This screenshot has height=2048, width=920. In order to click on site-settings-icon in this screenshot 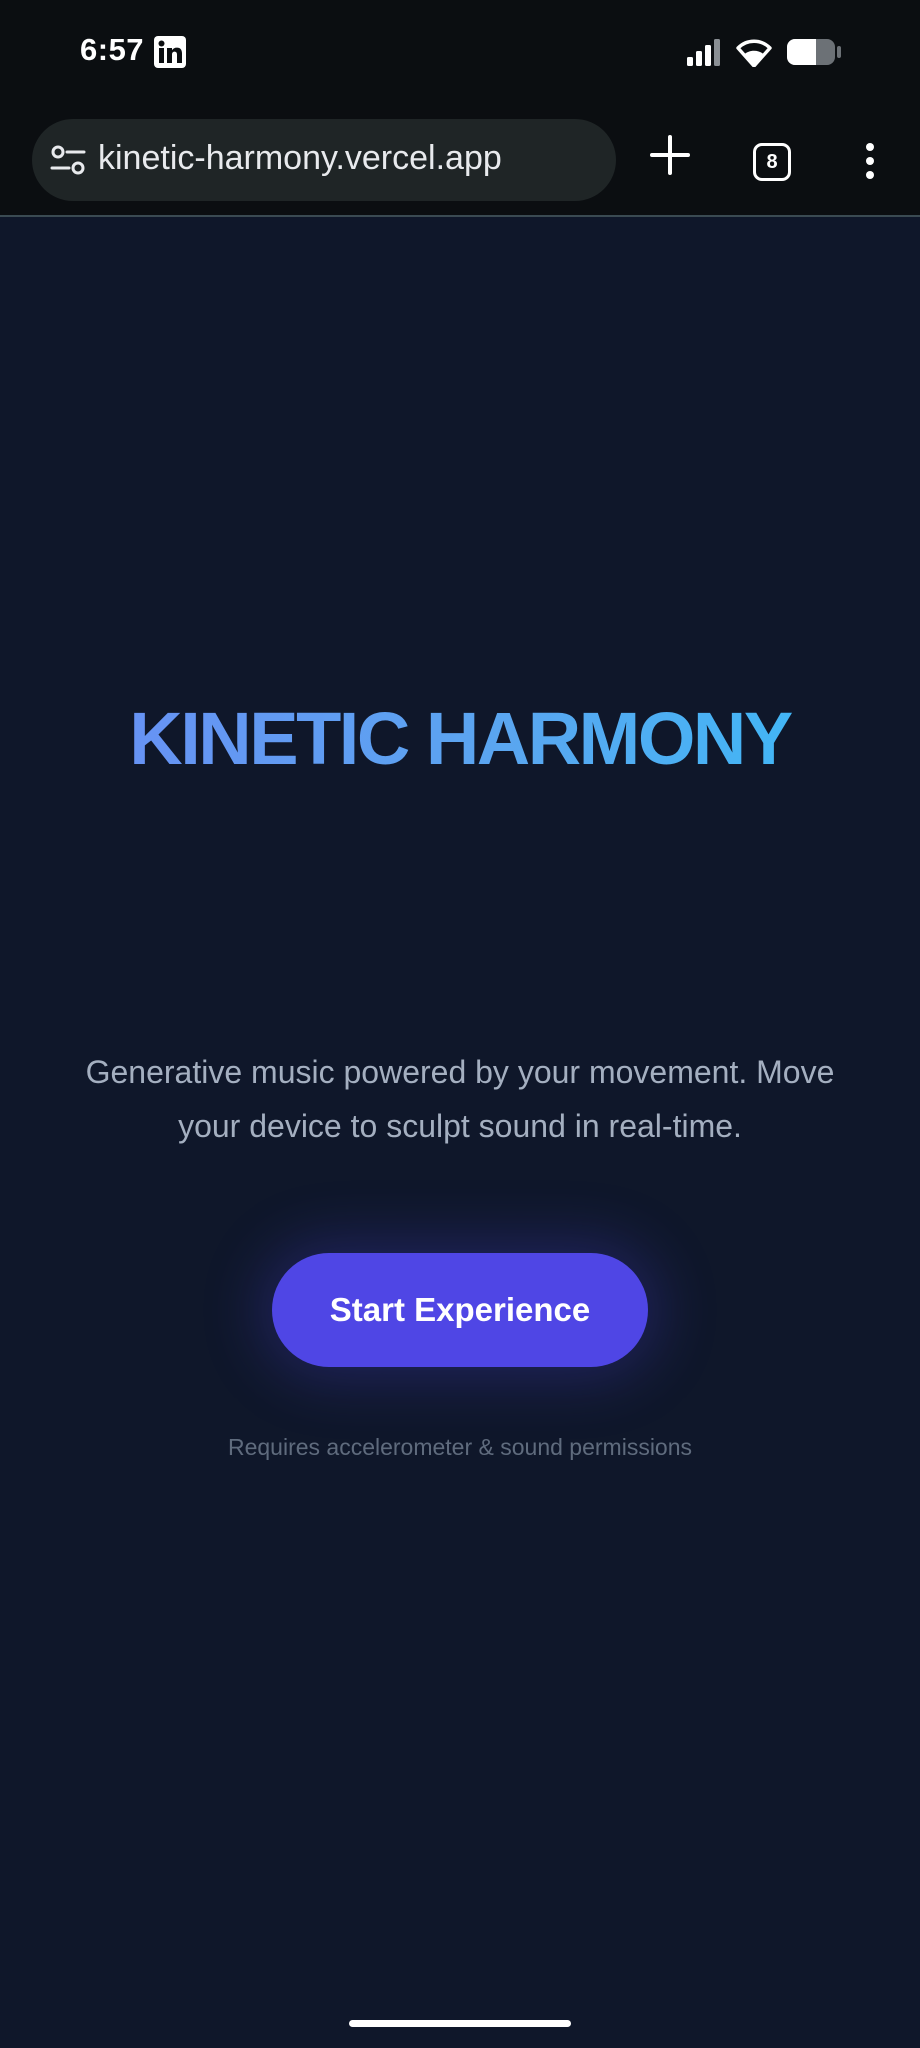, I will do `click(68, 160)`.